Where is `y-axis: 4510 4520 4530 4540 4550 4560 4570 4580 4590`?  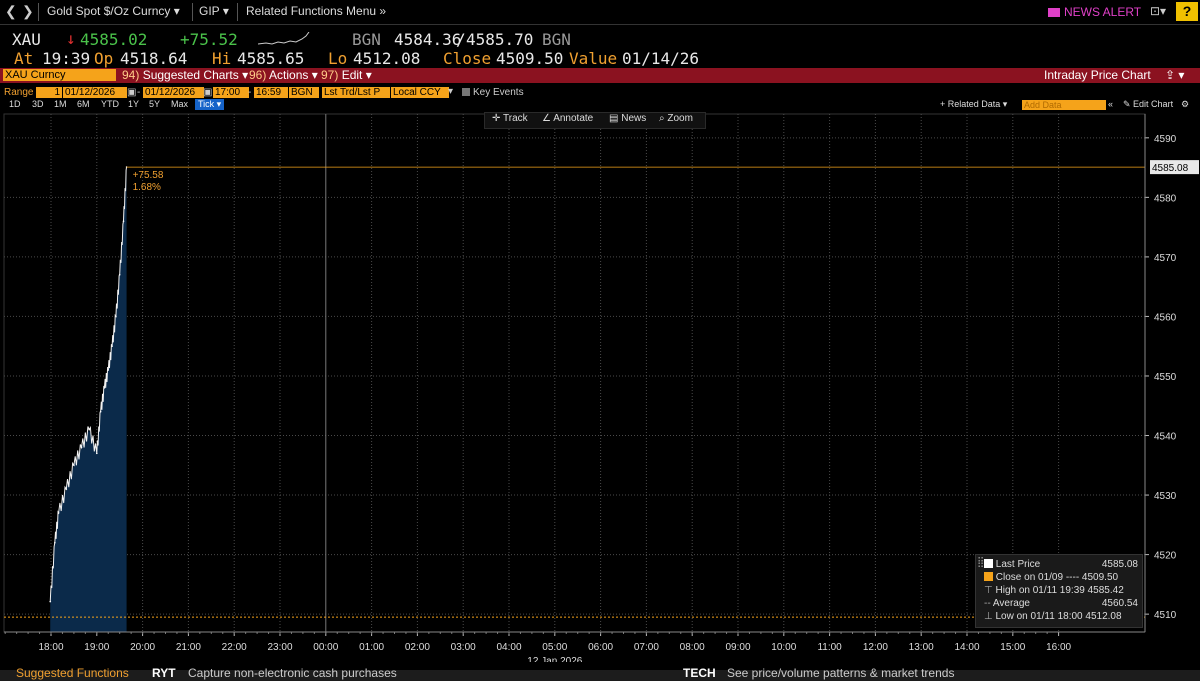
y-axis: 4510 4520 4530 4540 4550 4560 4570 4580 4590 is located at coordinates (1160, 373).